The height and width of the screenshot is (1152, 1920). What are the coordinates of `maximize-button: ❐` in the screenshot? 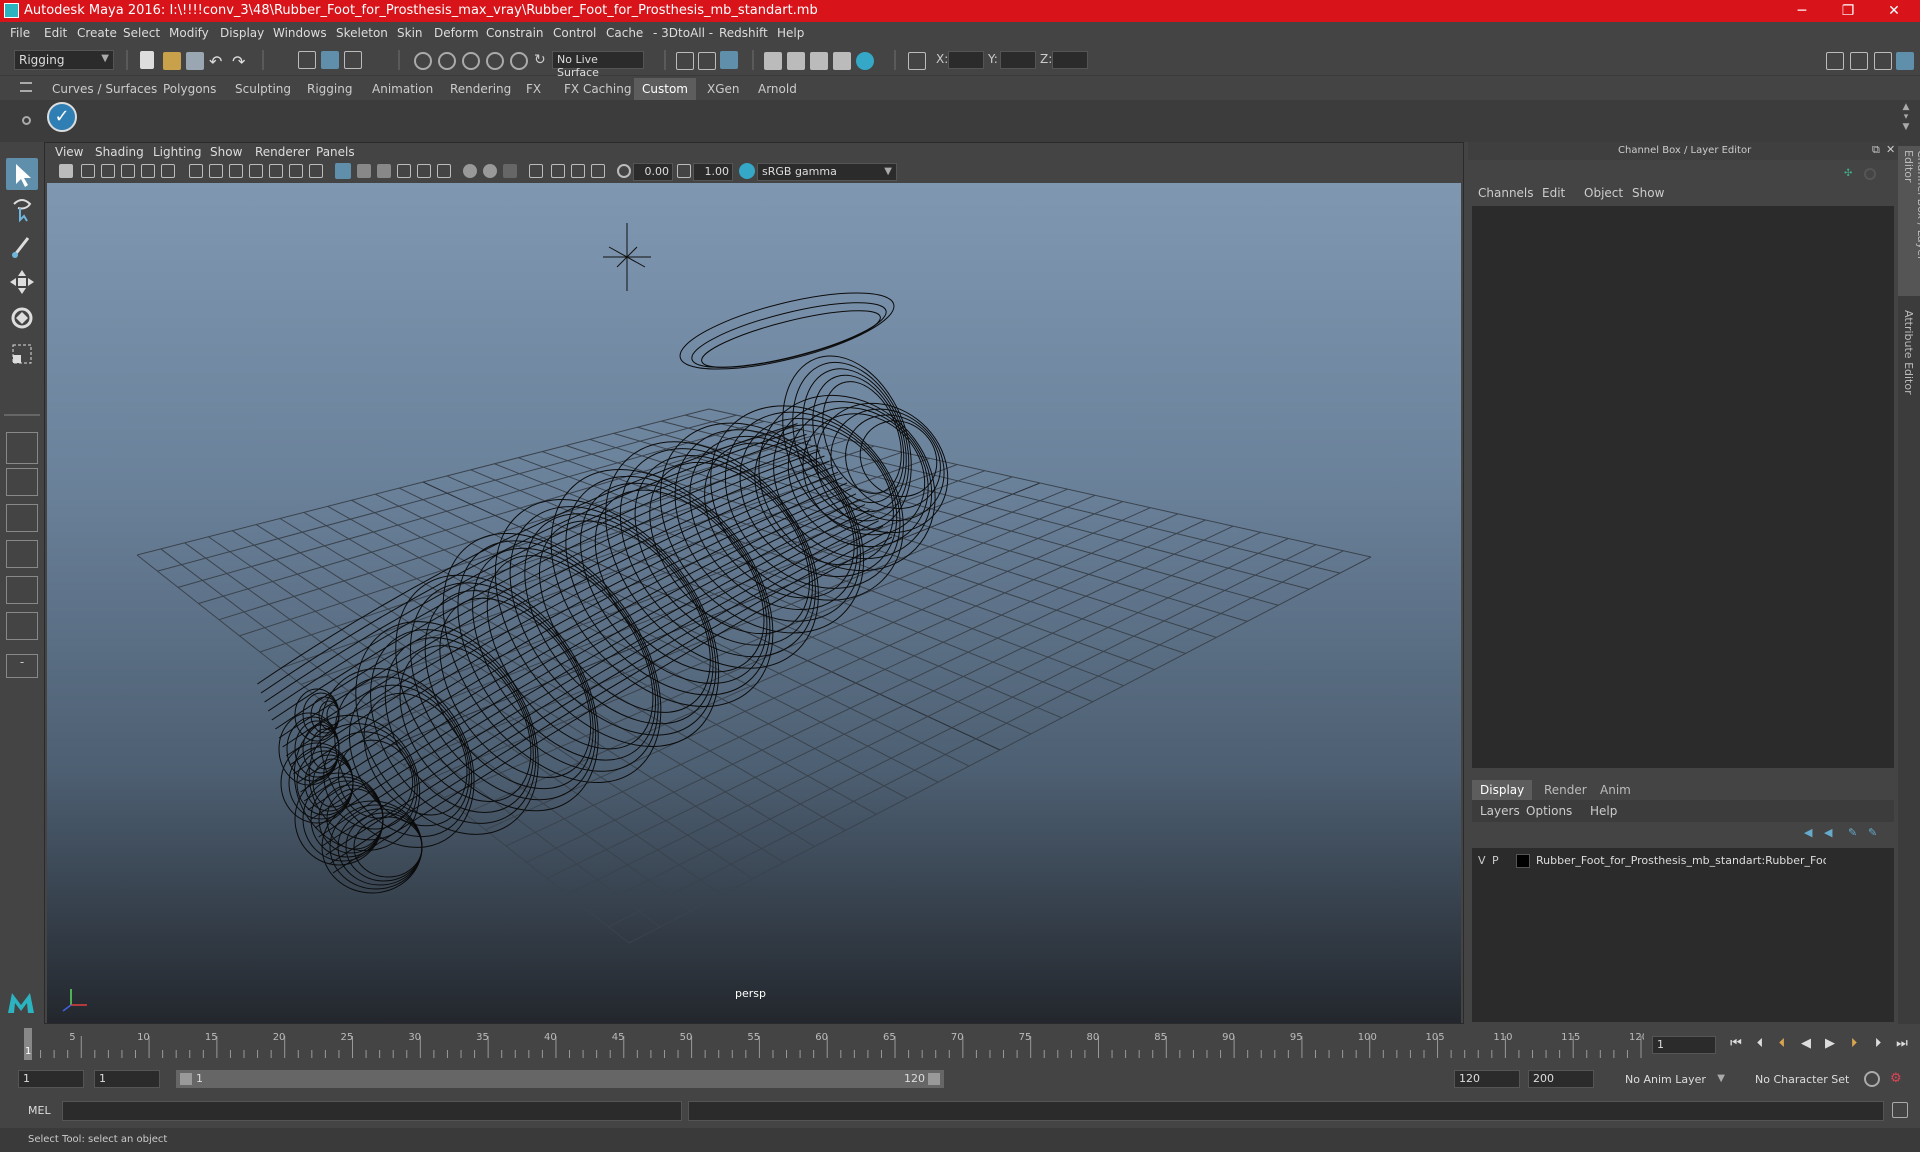 It's located at (1848, 11).